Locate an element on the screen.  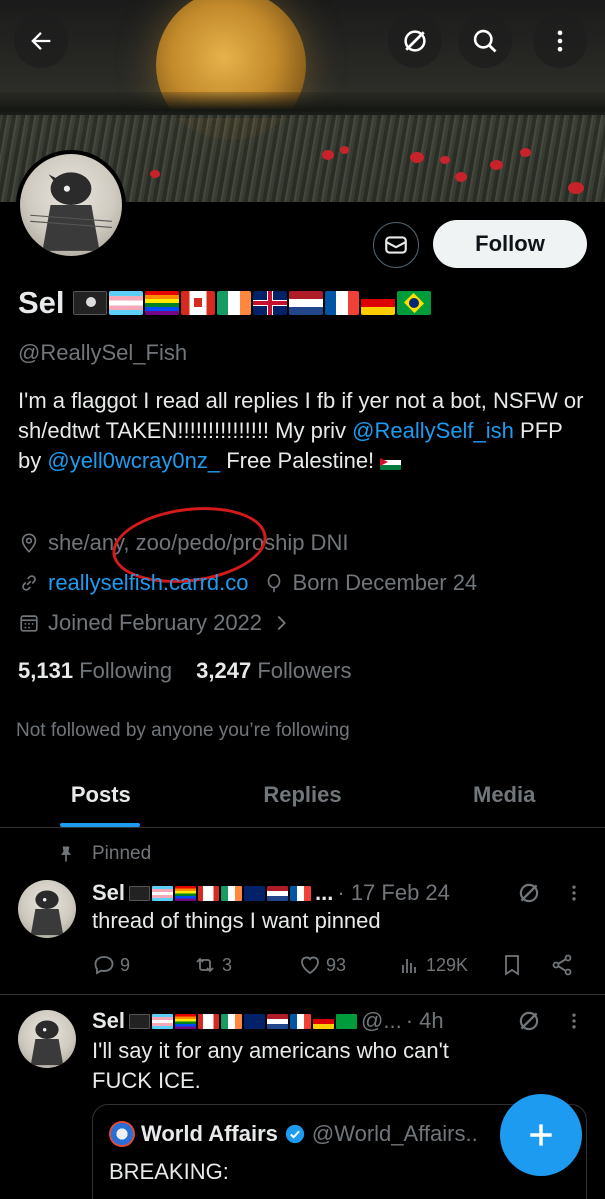
follow-button: Follow is located at coordinates (510, 244).